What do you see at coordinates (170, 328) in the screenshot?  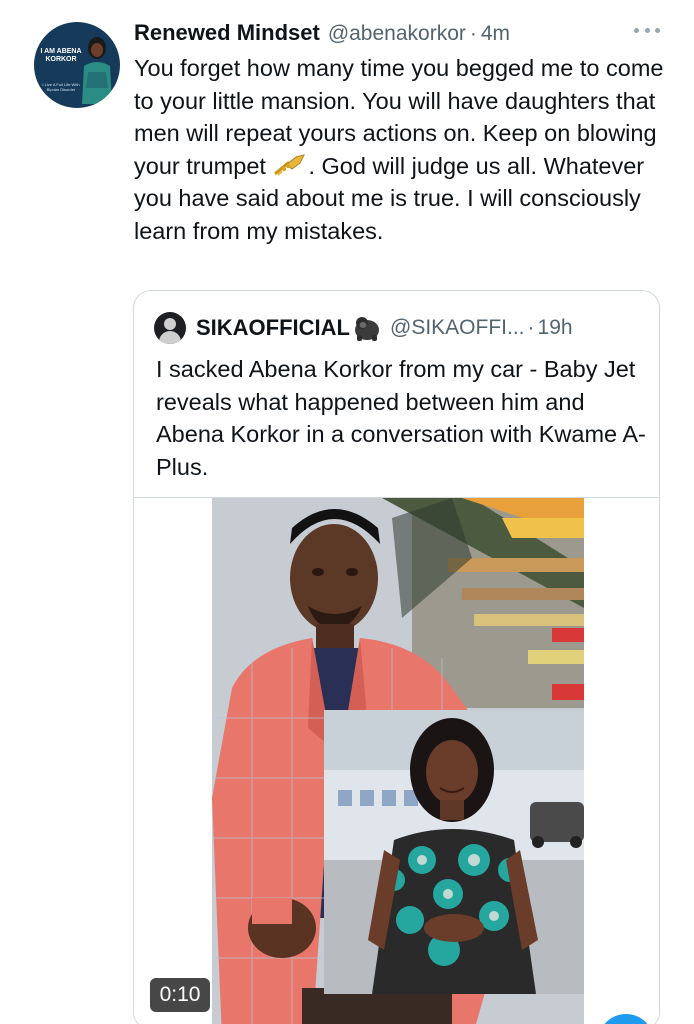 I see `quoted-author-avatar` at bounding box center [170, 328].